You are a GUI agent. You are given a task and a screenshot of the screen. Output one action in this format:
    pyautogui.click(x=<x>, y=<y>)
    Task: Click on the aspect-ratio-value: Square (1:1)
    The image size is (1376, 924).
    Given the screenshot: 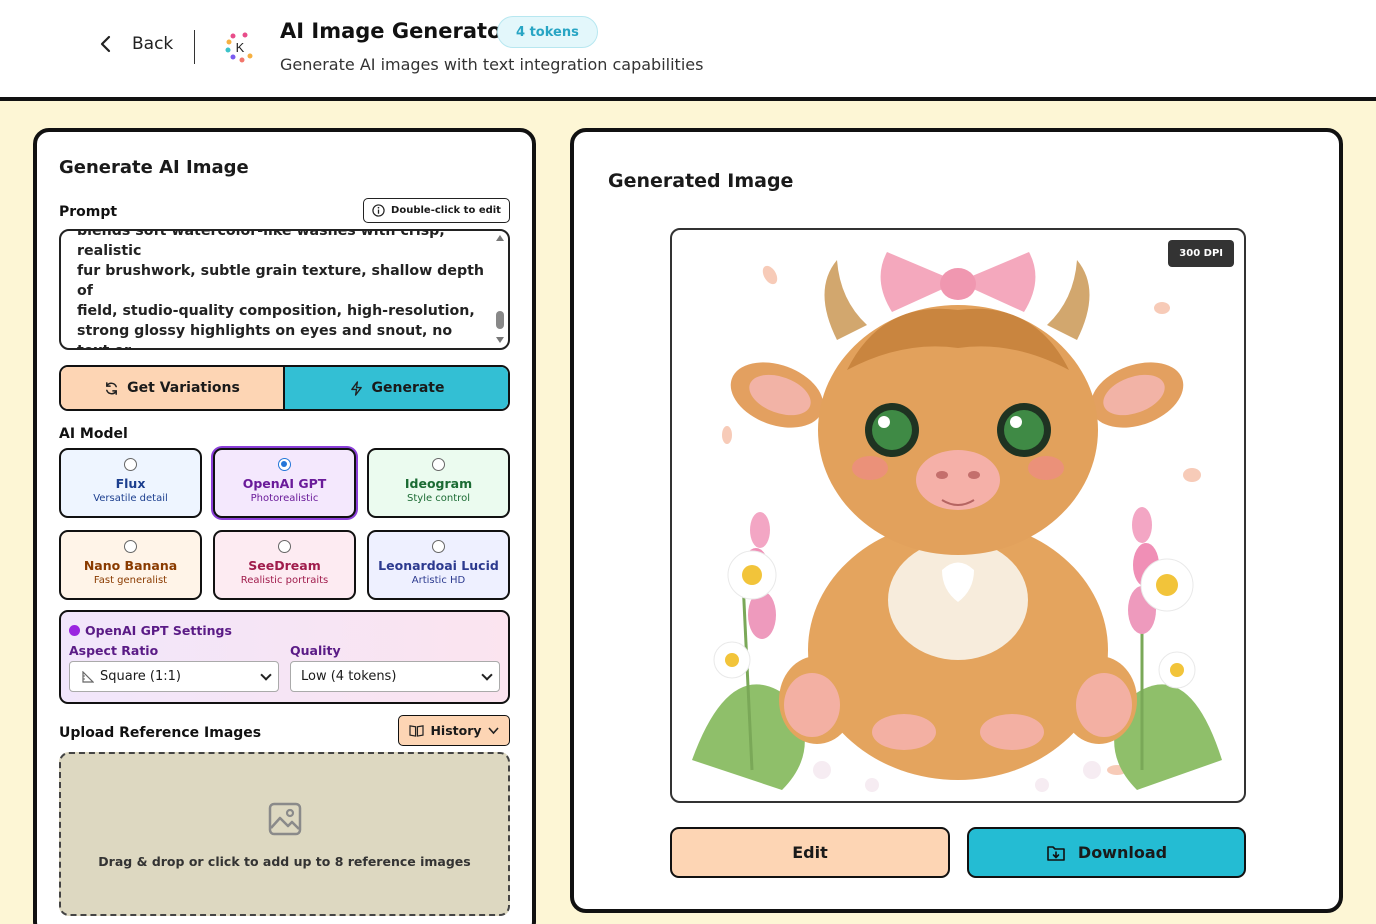 What is the action you would take?
    pyautogui.click(x=140, y=676)
    